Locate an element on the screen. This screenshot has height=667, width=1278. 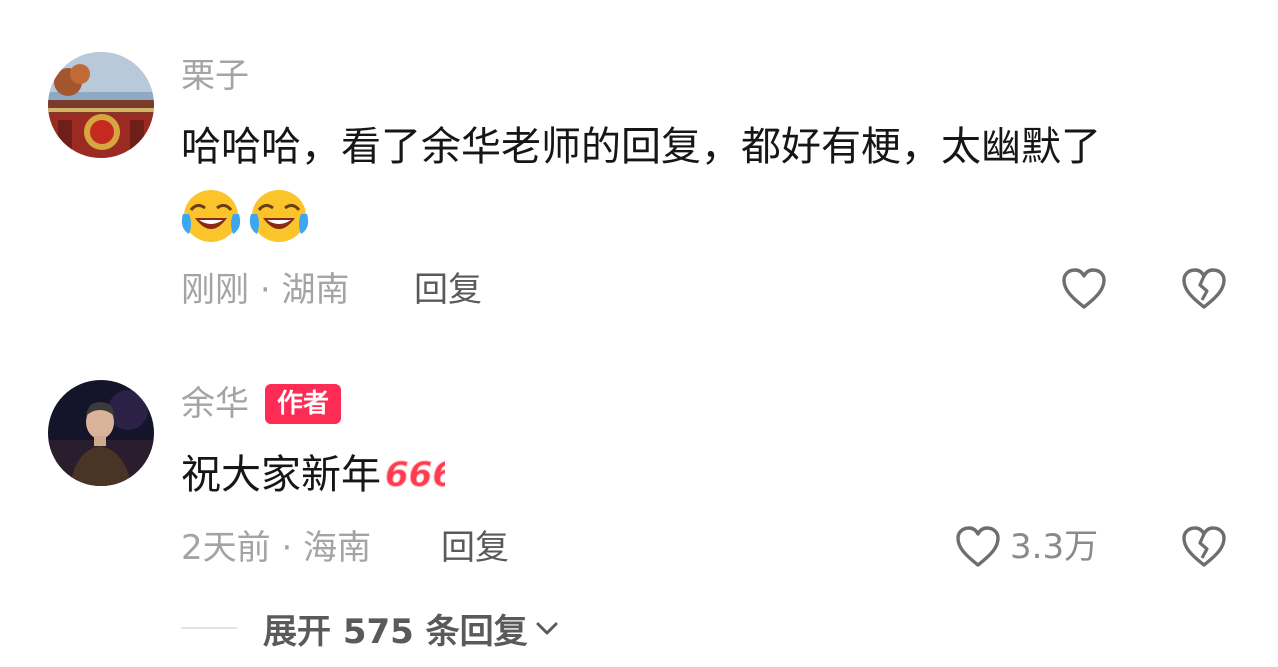
sticker-666-text: 666 is located at coordinates (415, 474).